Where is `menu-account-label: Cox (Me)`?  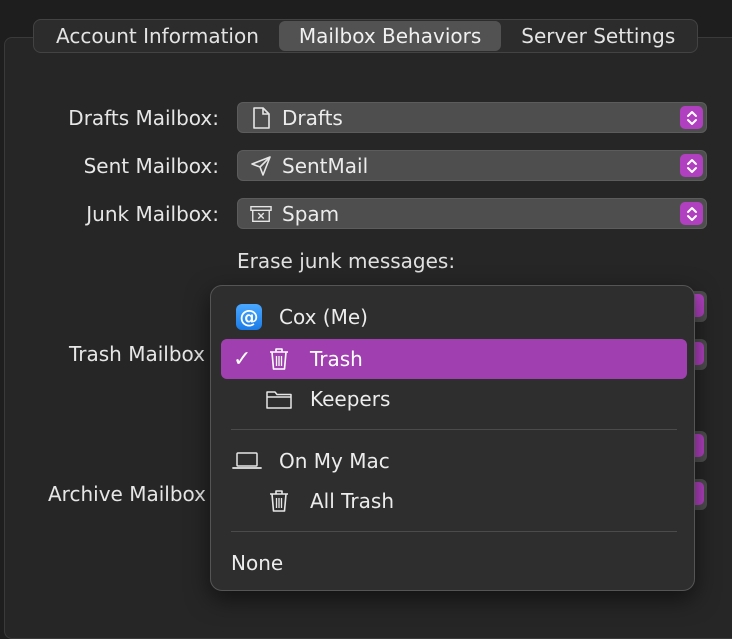 menu-account-label: Cox (Me) is located at coordinates (323, 317).